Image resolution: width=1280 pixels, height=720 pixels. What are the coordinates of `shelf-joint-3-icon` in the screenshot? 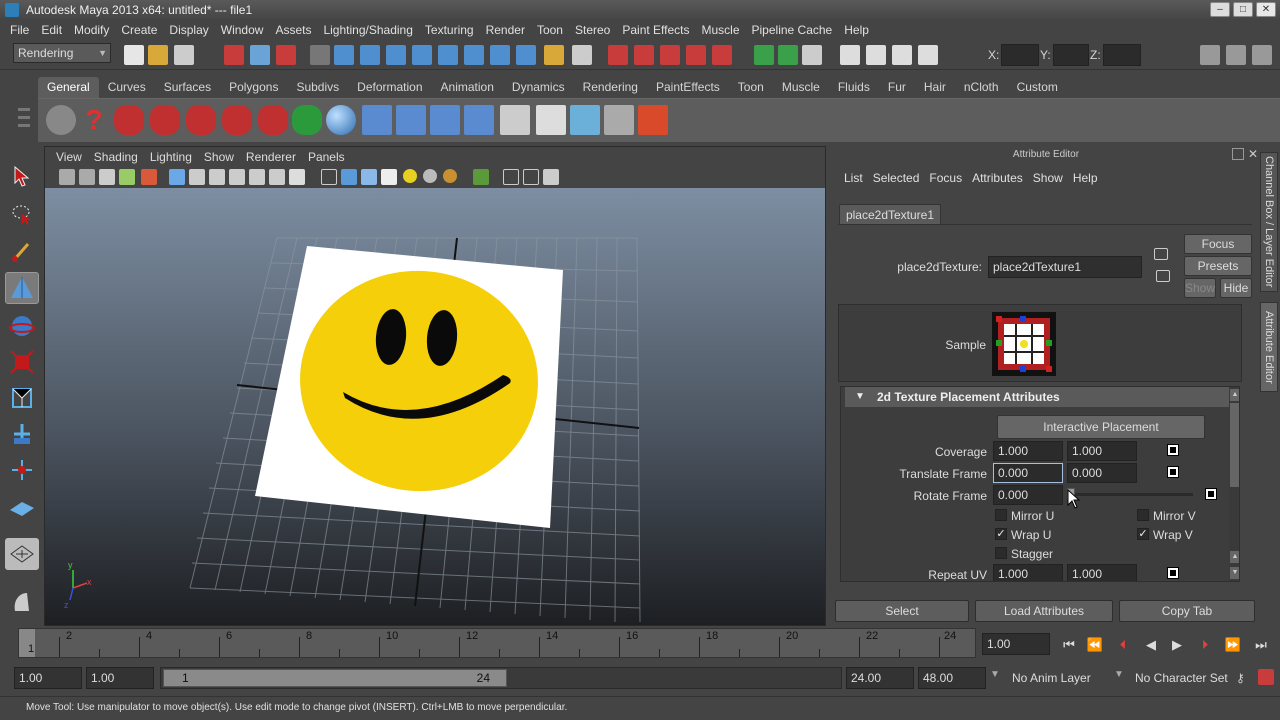 It's located at (445, 120).